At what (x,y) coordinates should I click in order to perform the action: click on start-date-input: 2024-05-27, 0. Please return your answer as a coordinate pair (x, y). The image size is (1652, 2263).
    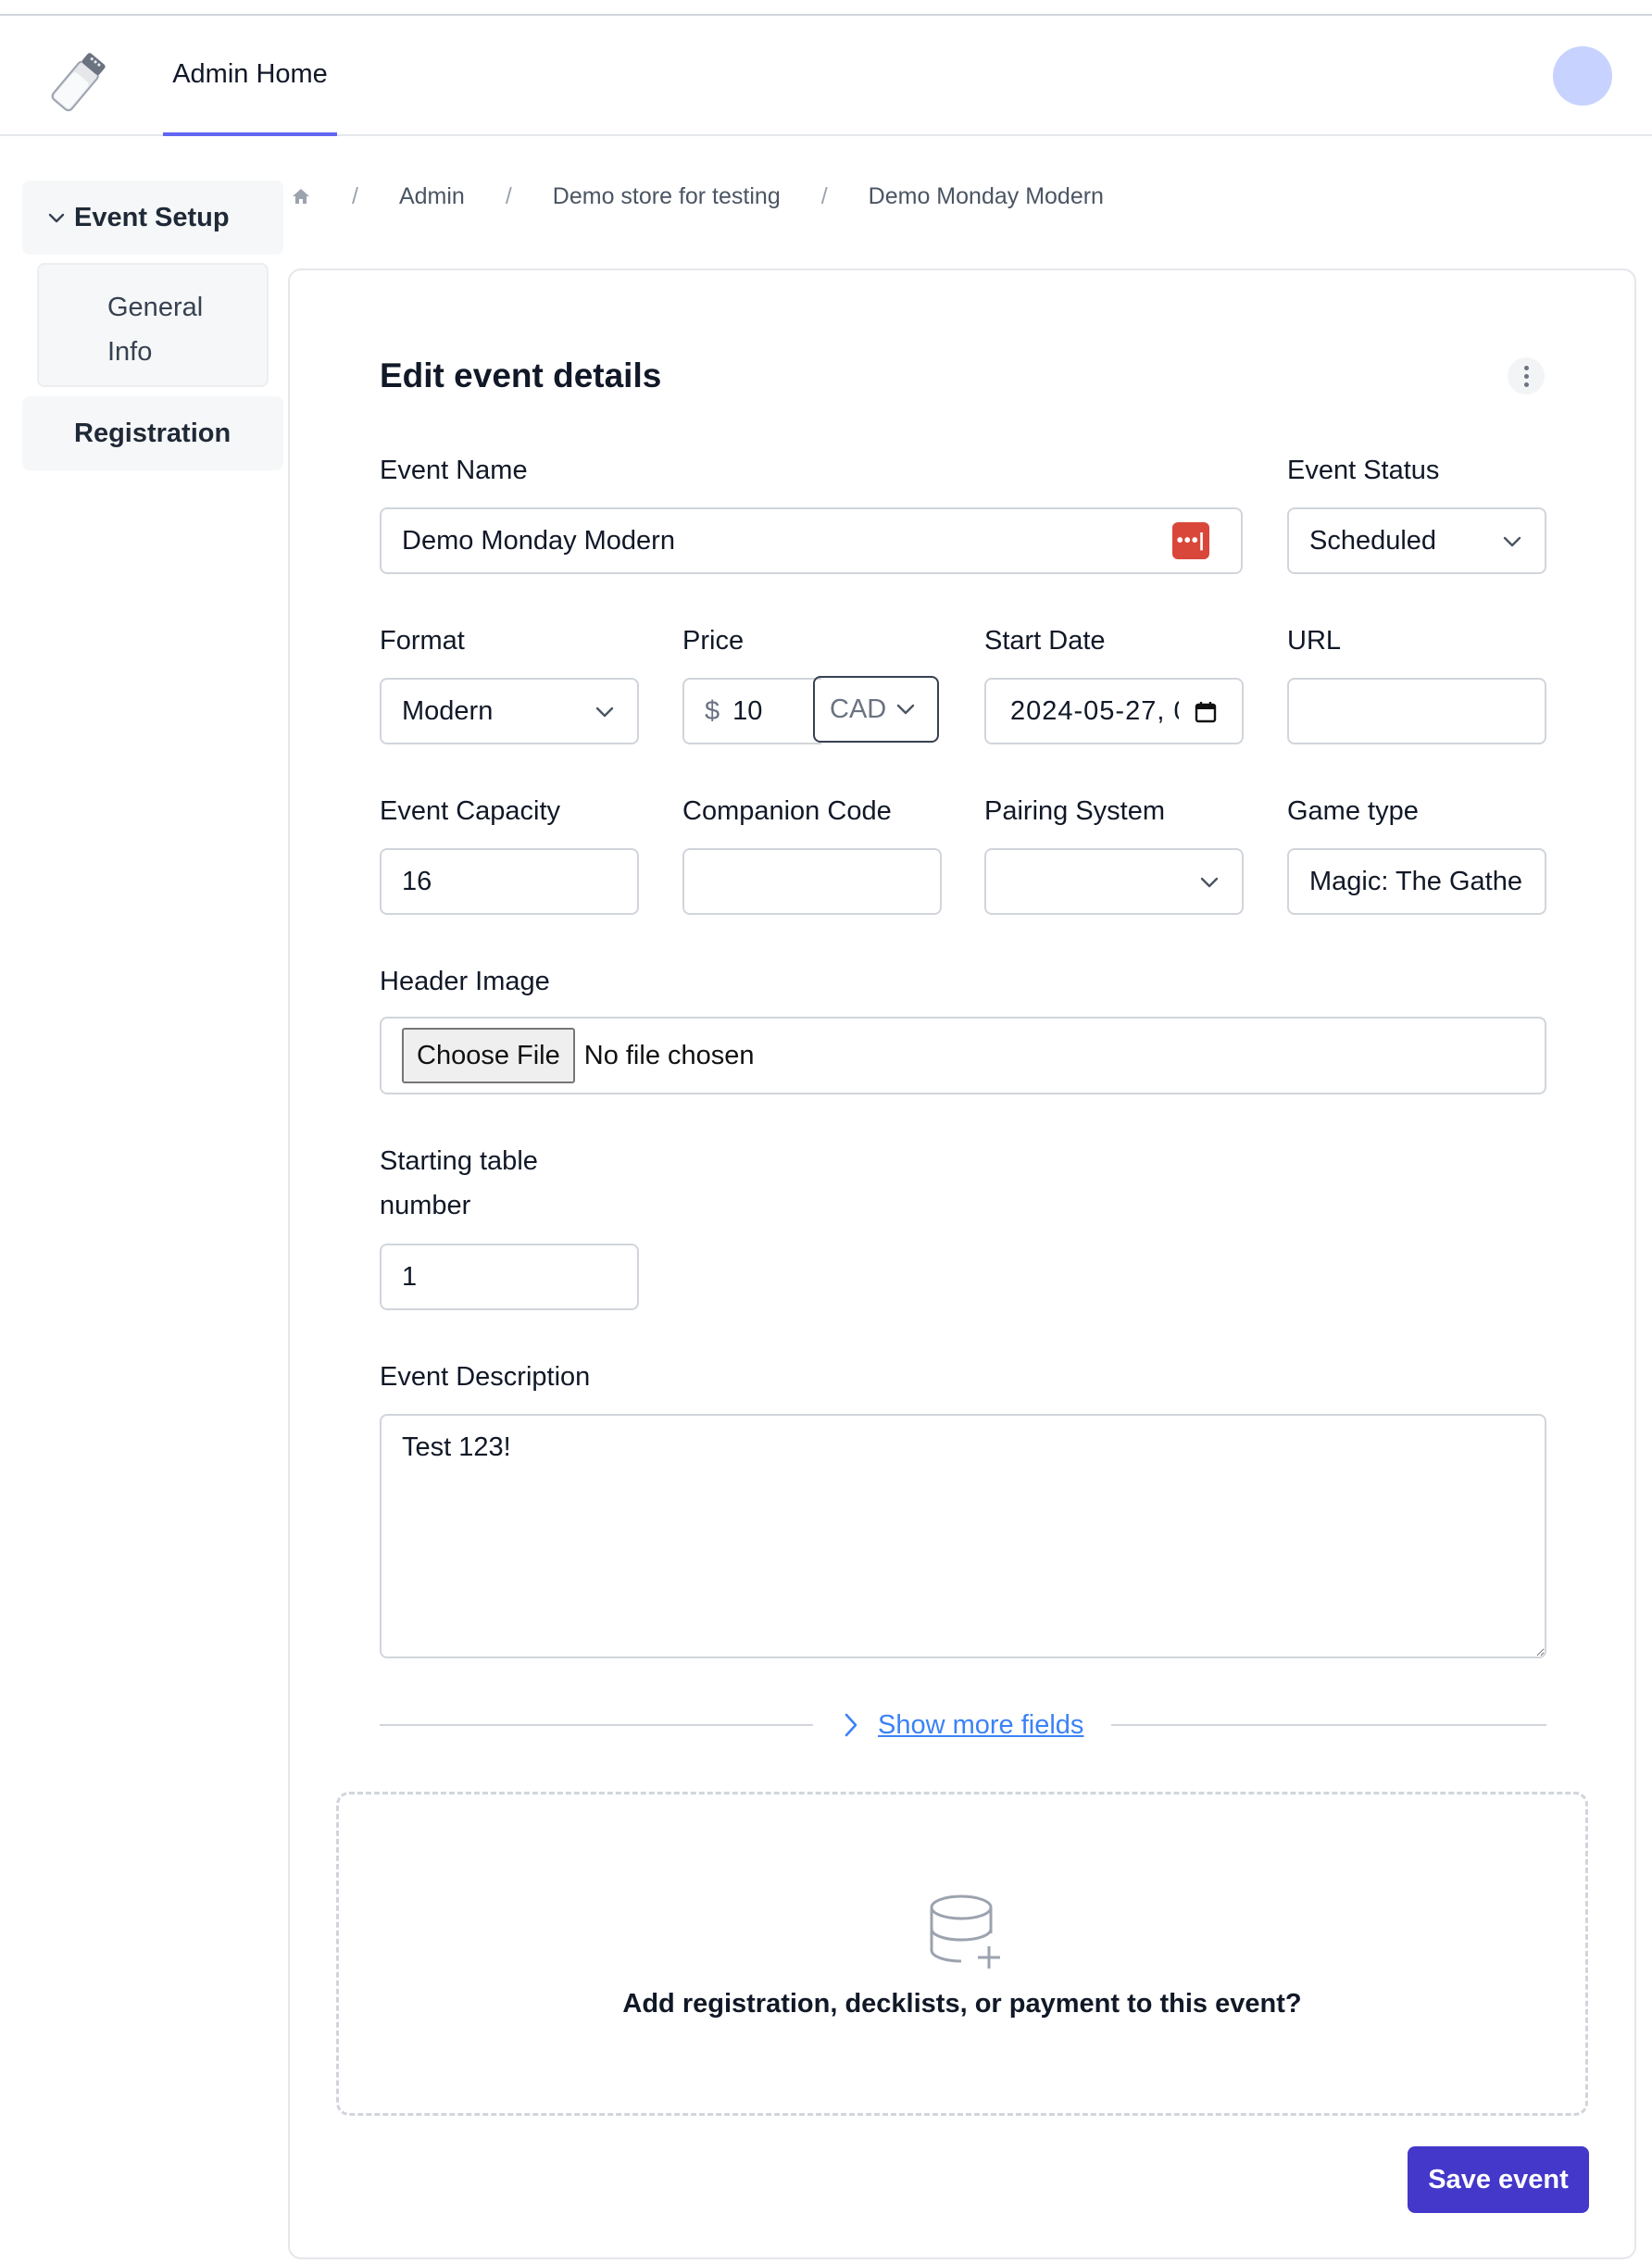
    Looking at the image, I should click on (1114, 711).